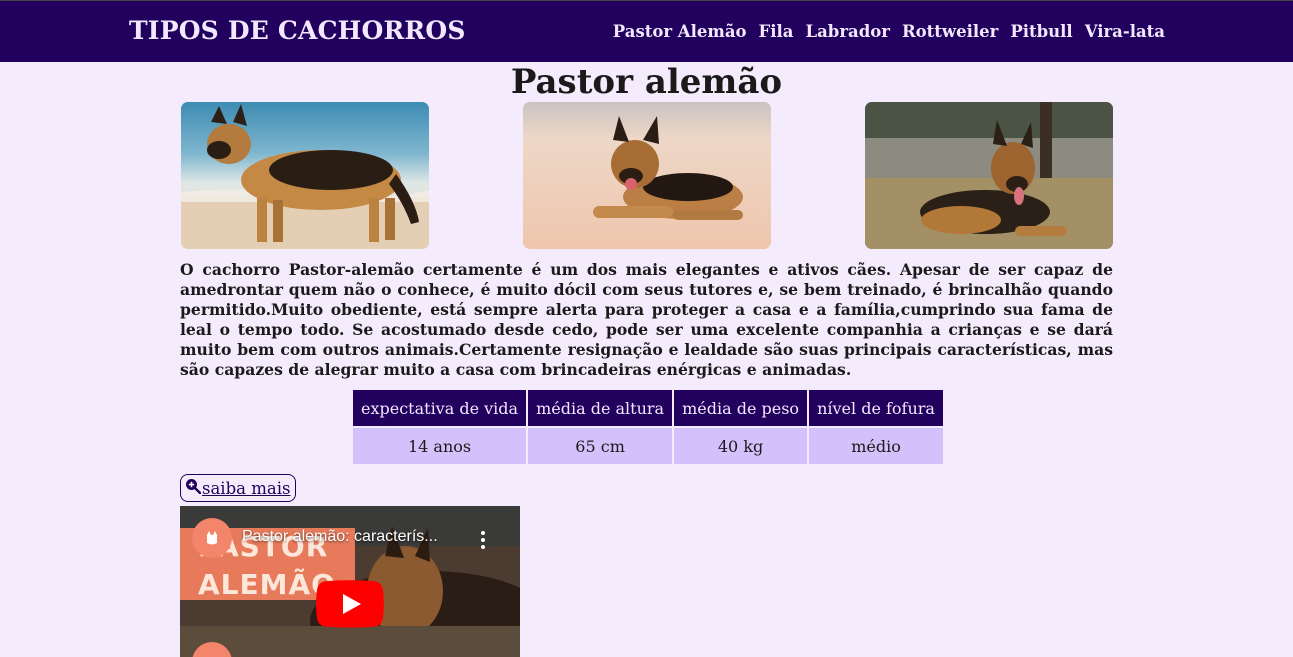 The height and width of the screenshot is (657, 1293). What do you see at coordinates (193, 488) in the screenshot?
I see `zoom-in-icon` at bounding box center [193, 488].